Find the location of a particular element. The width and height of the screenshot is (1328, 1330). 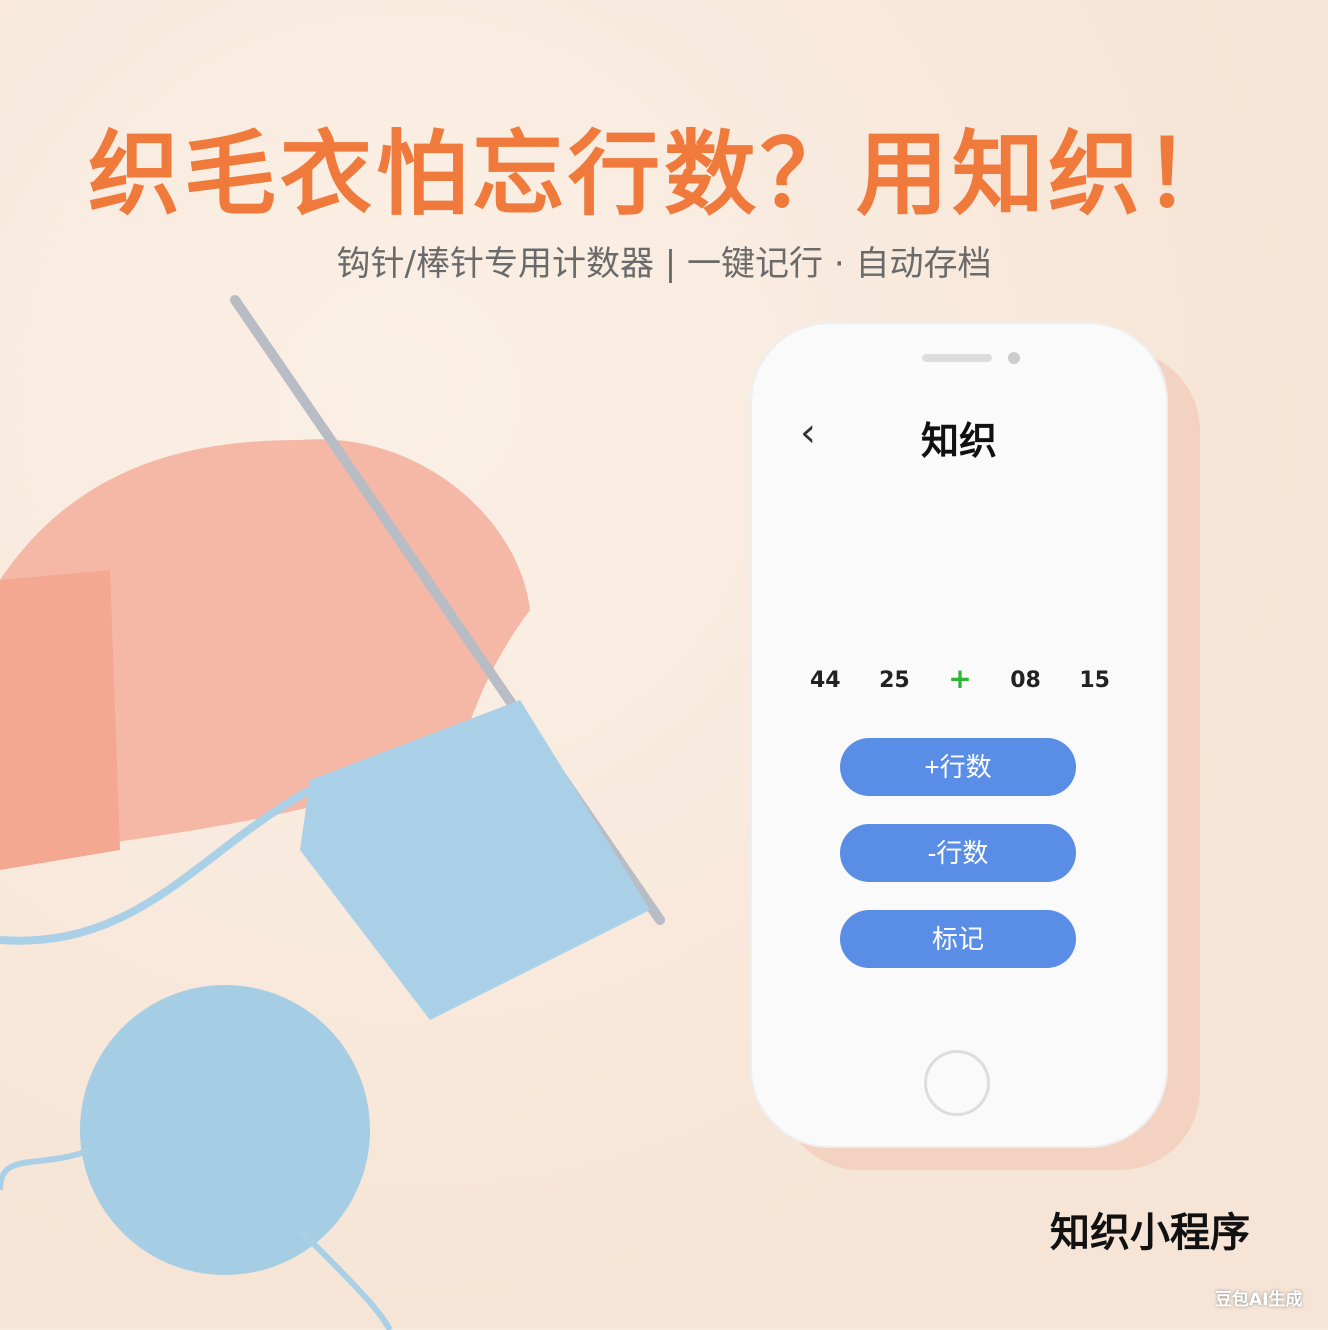

subtitle: 钩针/棒针专用计数器 | 一键记行 · 自动存档 is located at coordinates (664, 264).